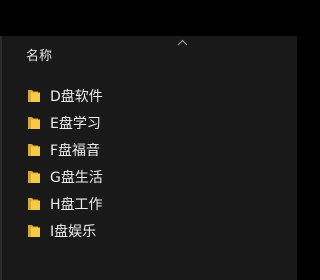 The image size is (320, 280). I want to click on file-name: E盘学习, so click(75, 123).